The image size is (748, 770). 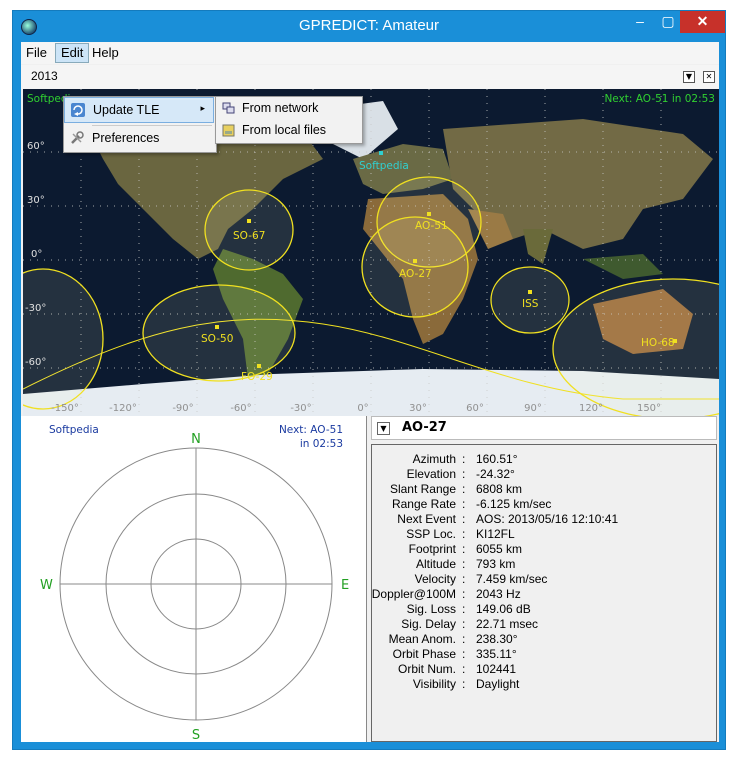 What do you see at coordinates (139, 110) in the screenshot?
I see `menu-item-update-tle: Update TLE ▸` at bounding box center [139, 110].